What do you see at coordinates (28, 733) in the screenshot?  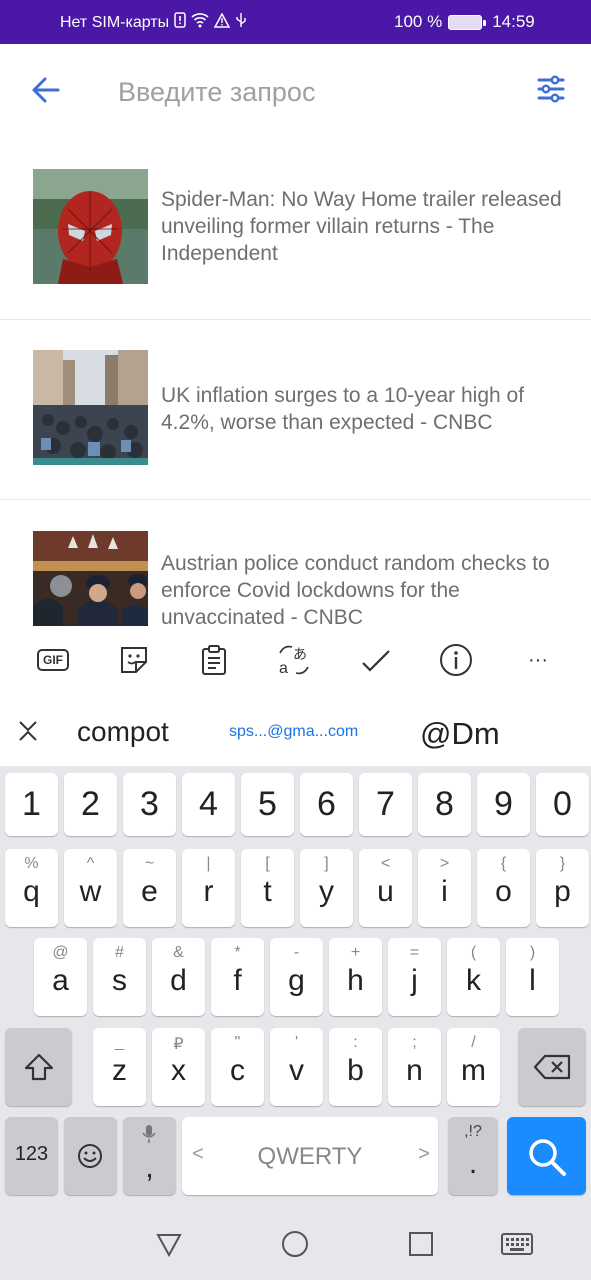 I see `collapse-icon` at bounding box center [28, 733].